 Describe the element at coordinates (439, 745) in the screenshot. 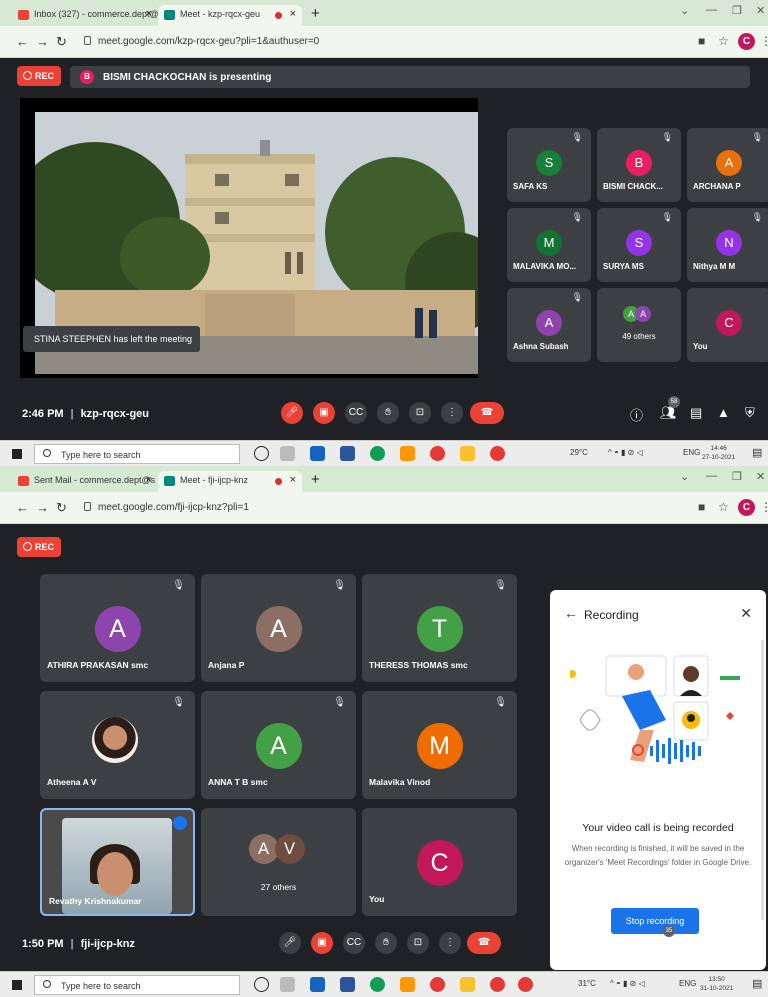

I see `participant-tile: 🎙︎ M Malavika Vinod` at that location.